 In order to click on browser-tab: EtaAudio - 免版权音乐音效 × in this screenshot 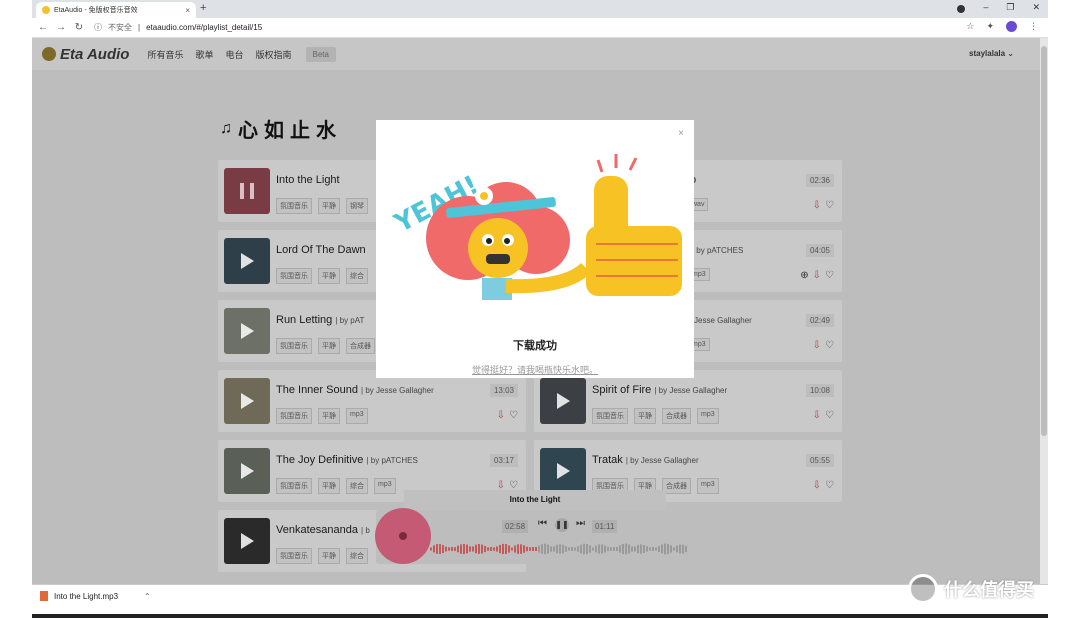, I will do `click(116, 10)`.